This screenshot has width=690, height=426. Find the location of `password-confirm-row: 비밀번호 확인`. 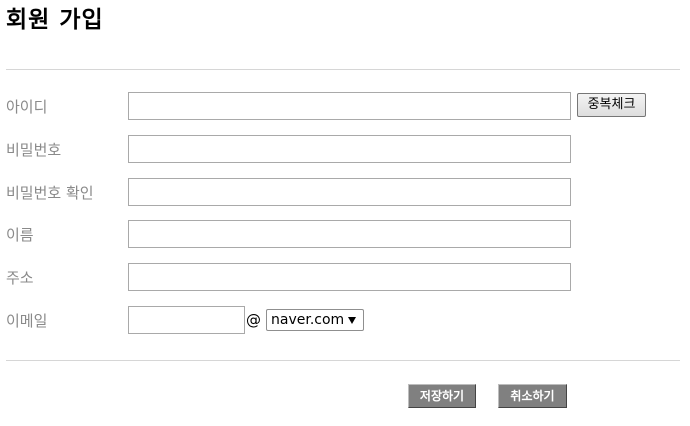

password-confirm-row: 비밀번호 확인 is located at coordinates (345, 193).